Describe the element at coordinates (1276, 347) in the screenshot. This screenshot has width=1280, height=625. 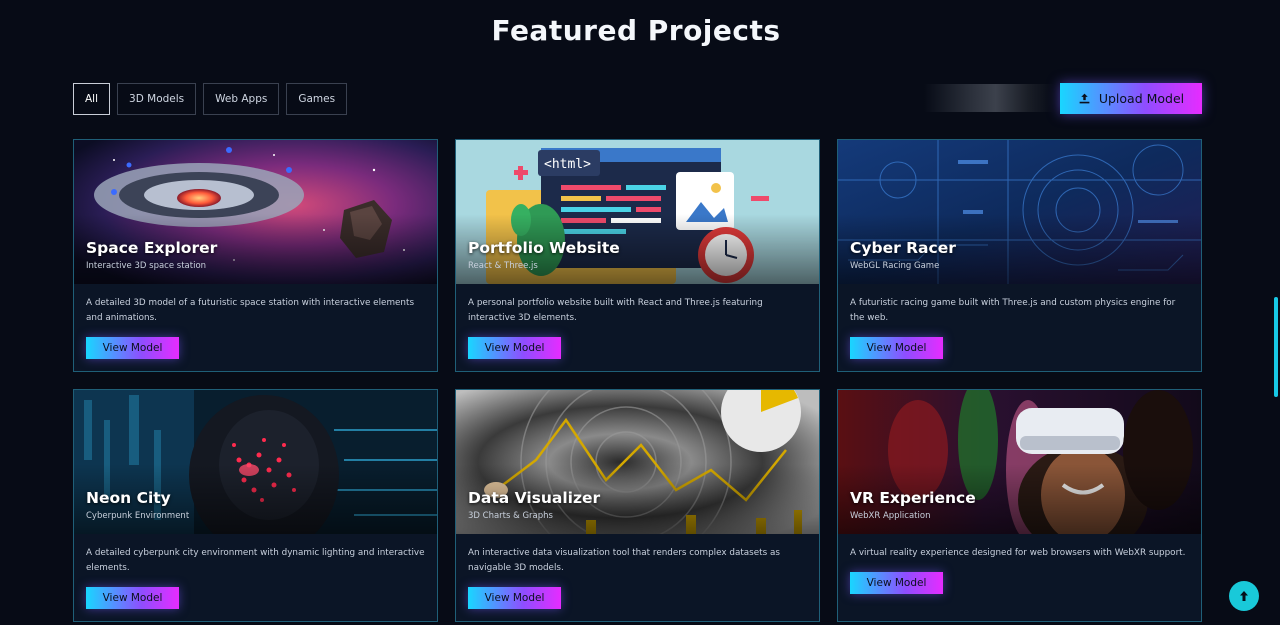
I see `scrollbar-thumb` at that location.